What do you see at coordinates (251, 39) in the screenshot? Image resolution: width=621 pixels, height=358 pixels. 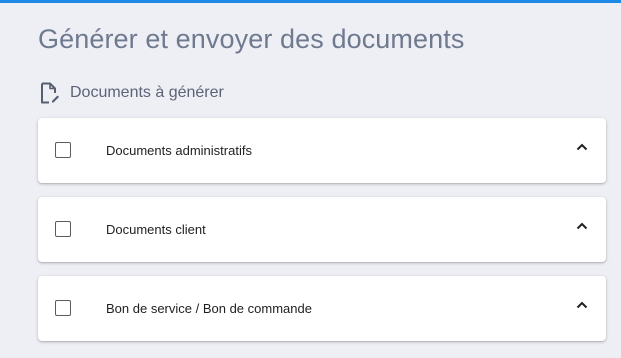 I see `page-title: Générer et envoyer des documents` at bounding box center [251, 39].